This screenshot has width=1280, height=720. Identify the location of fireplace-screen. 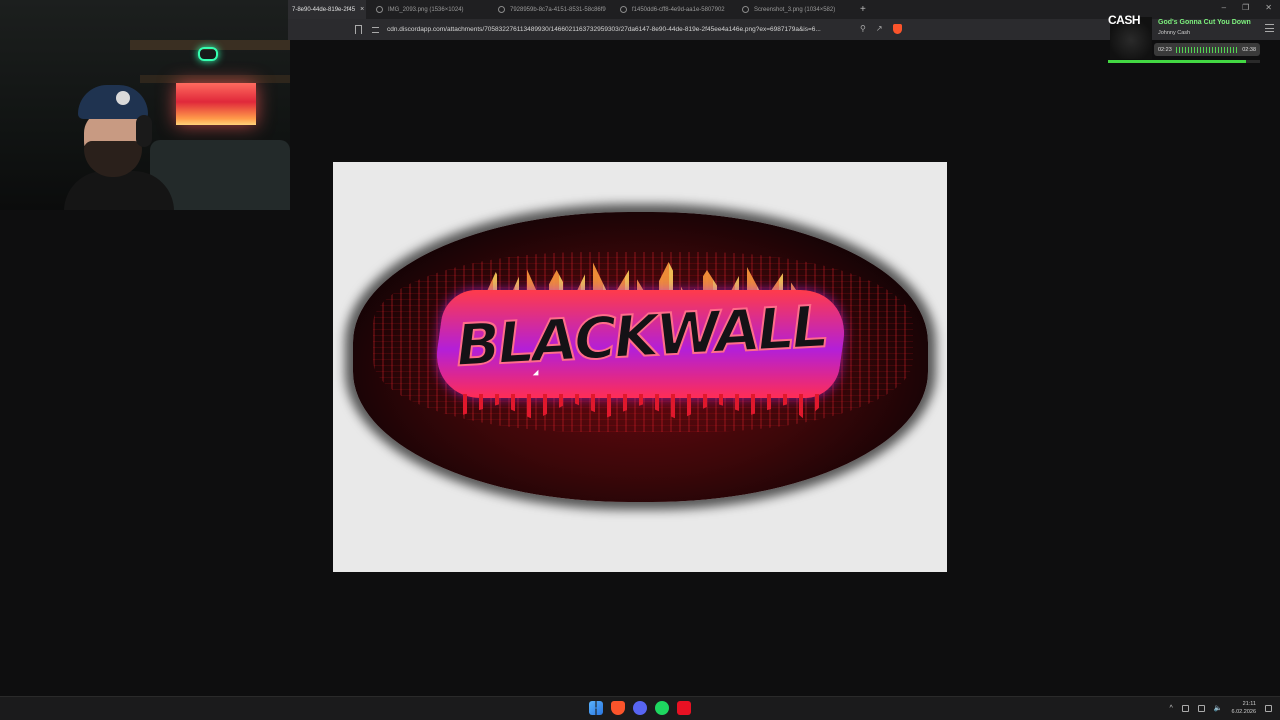
(216, 104).